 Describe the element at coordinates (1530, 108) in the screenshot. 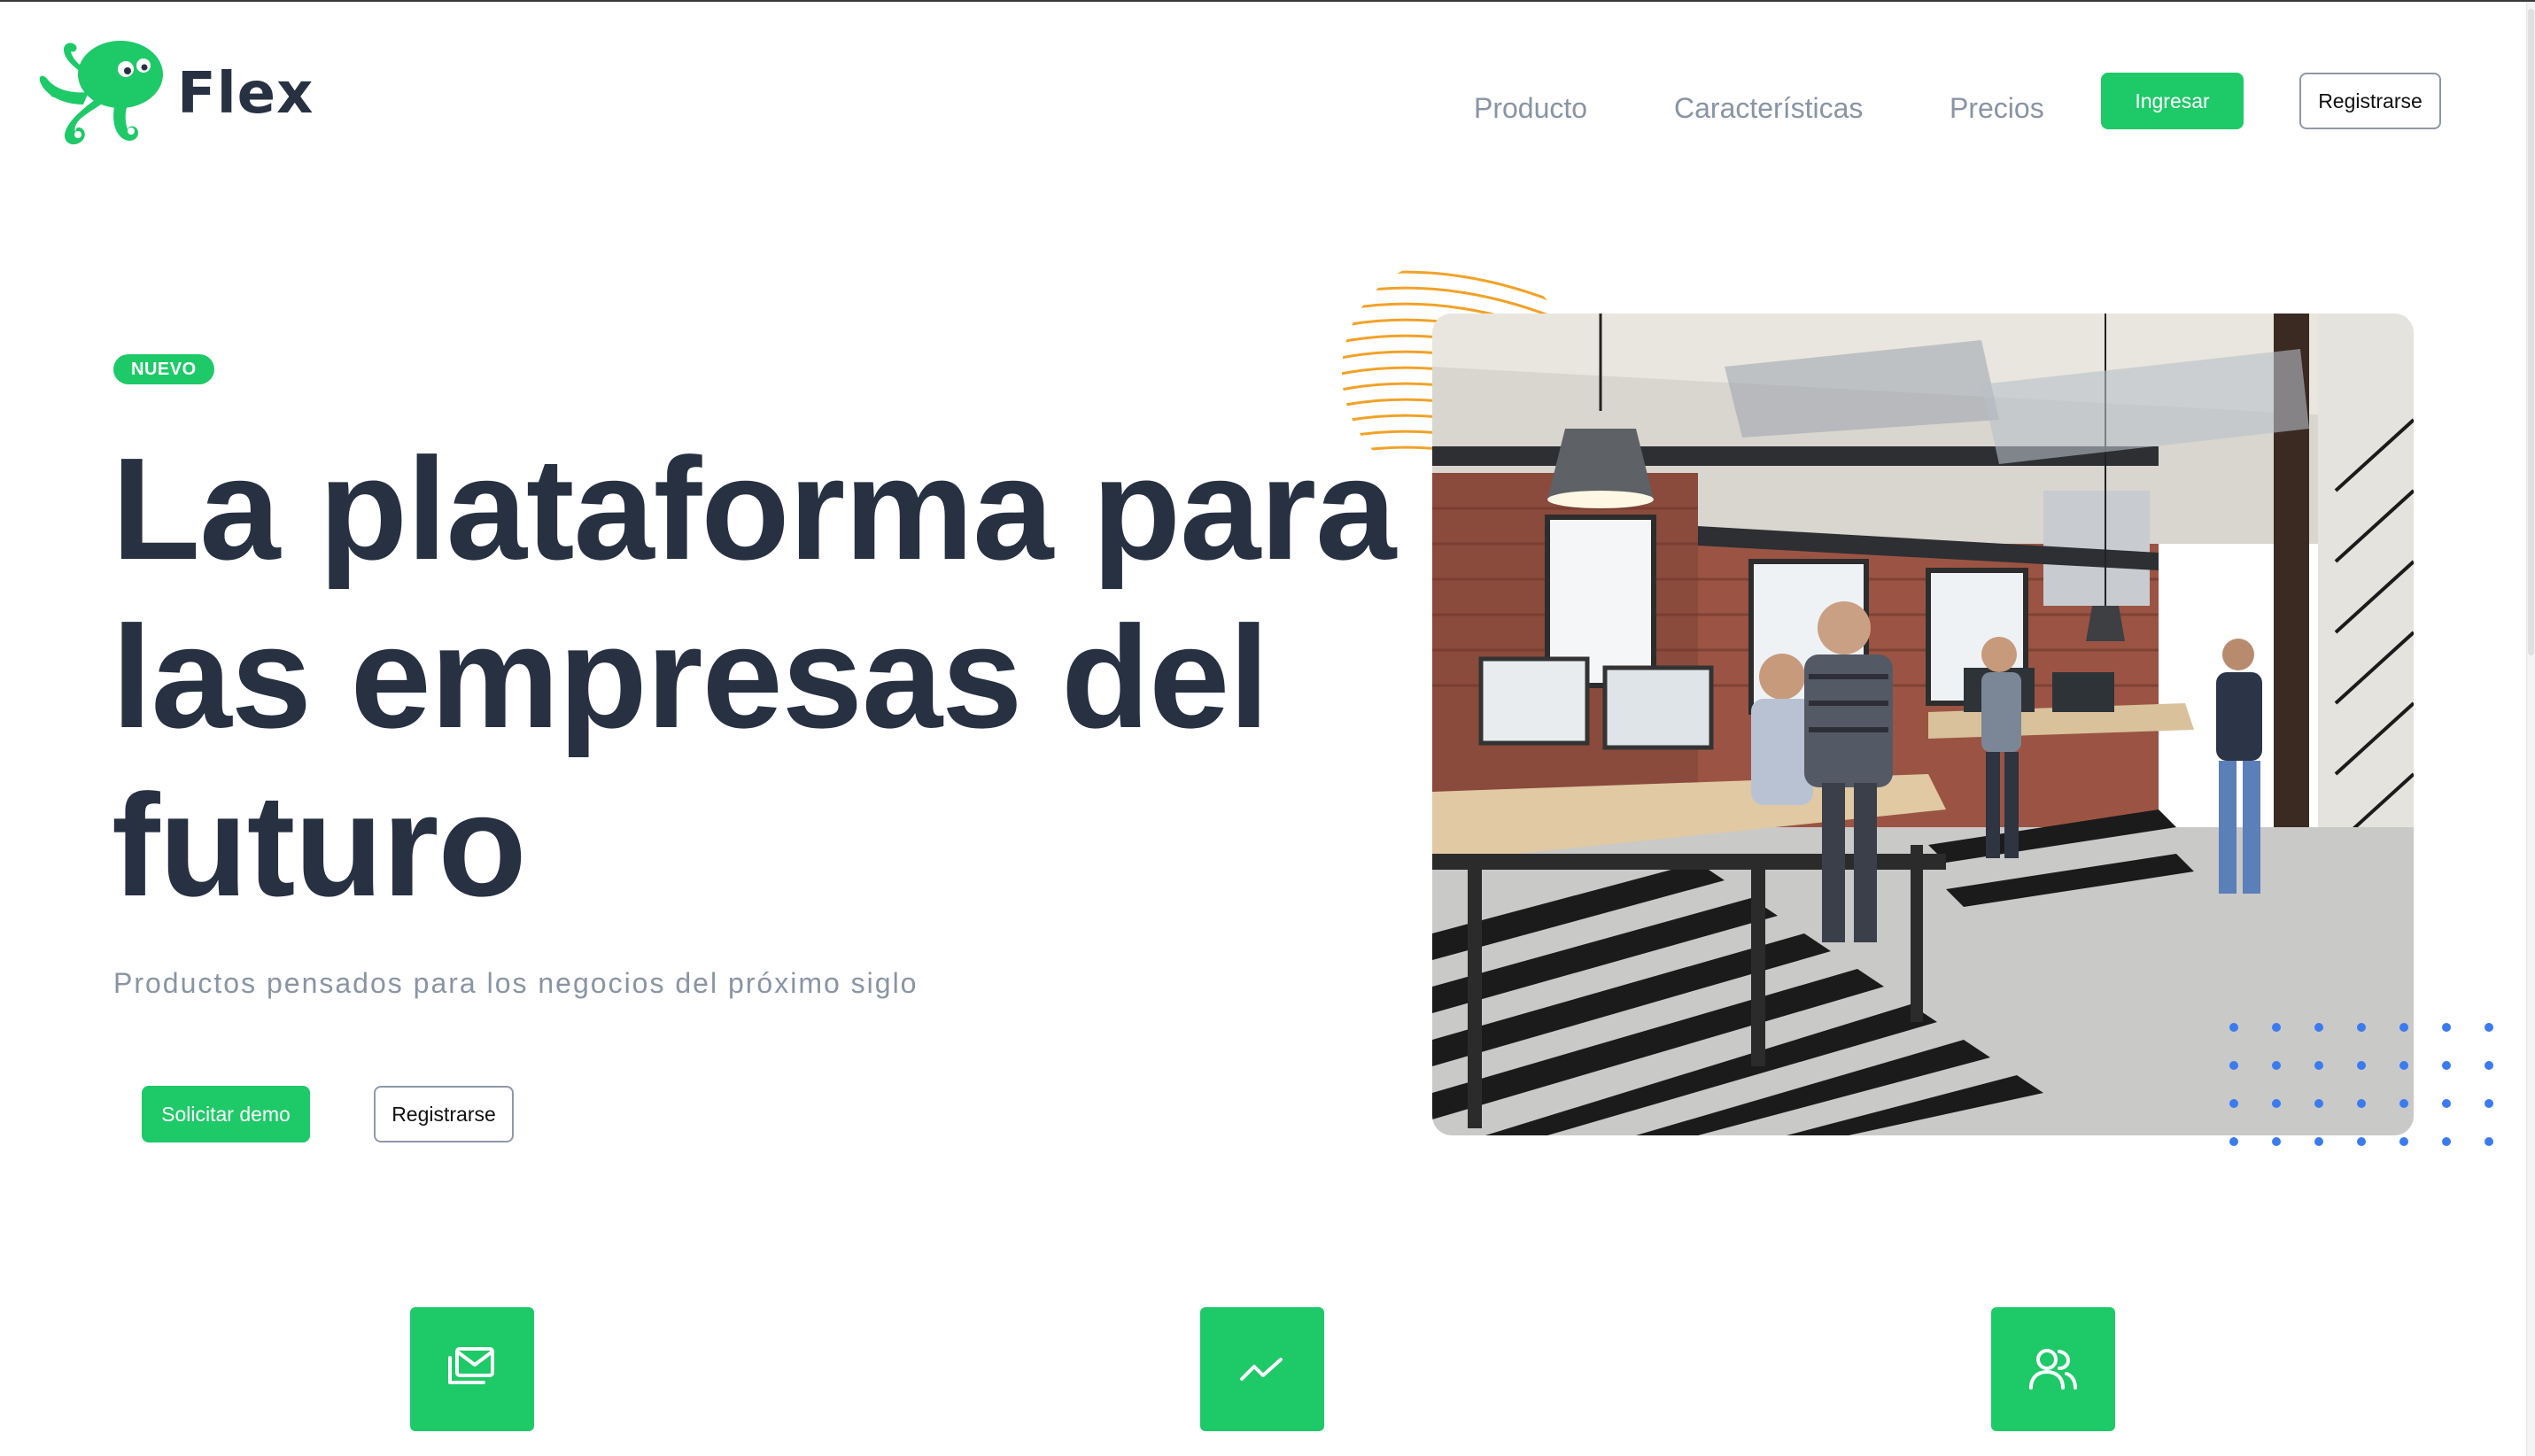

I see `nav-producto: Producto` at that location.